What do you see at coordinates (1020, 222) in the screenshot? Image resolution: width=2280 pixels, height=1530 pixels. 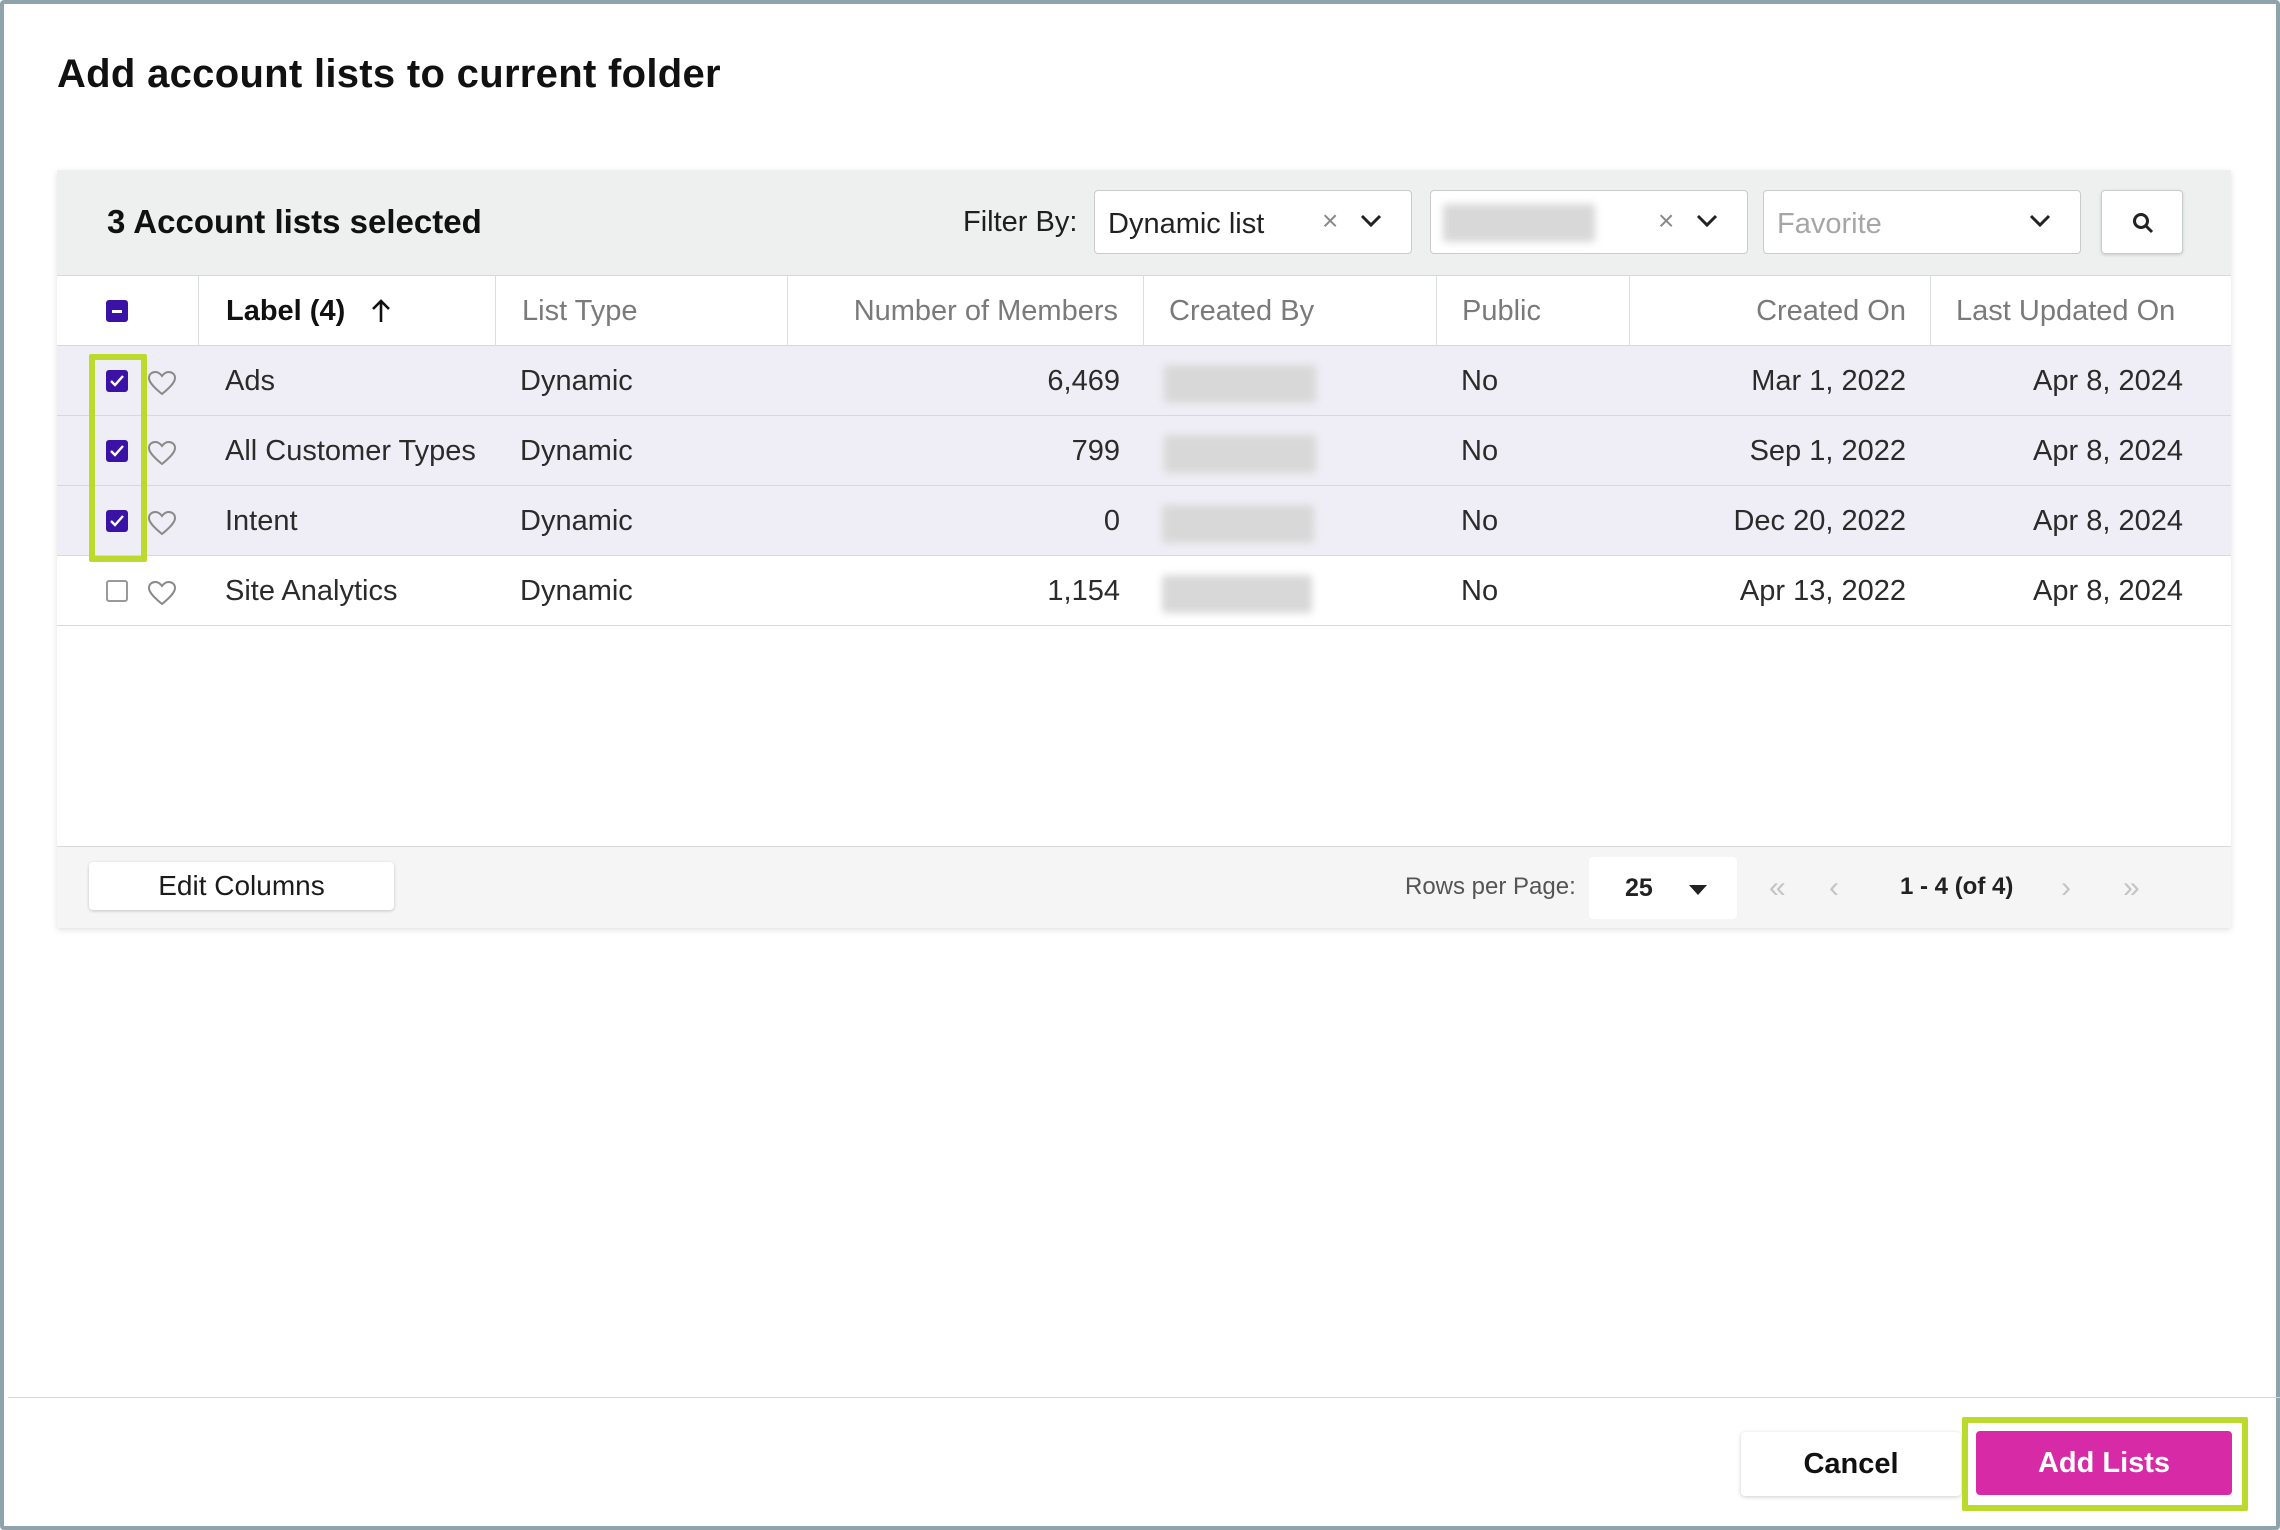 I see `filter-by-label: Filter By:` at bounding box center [1020, 222].